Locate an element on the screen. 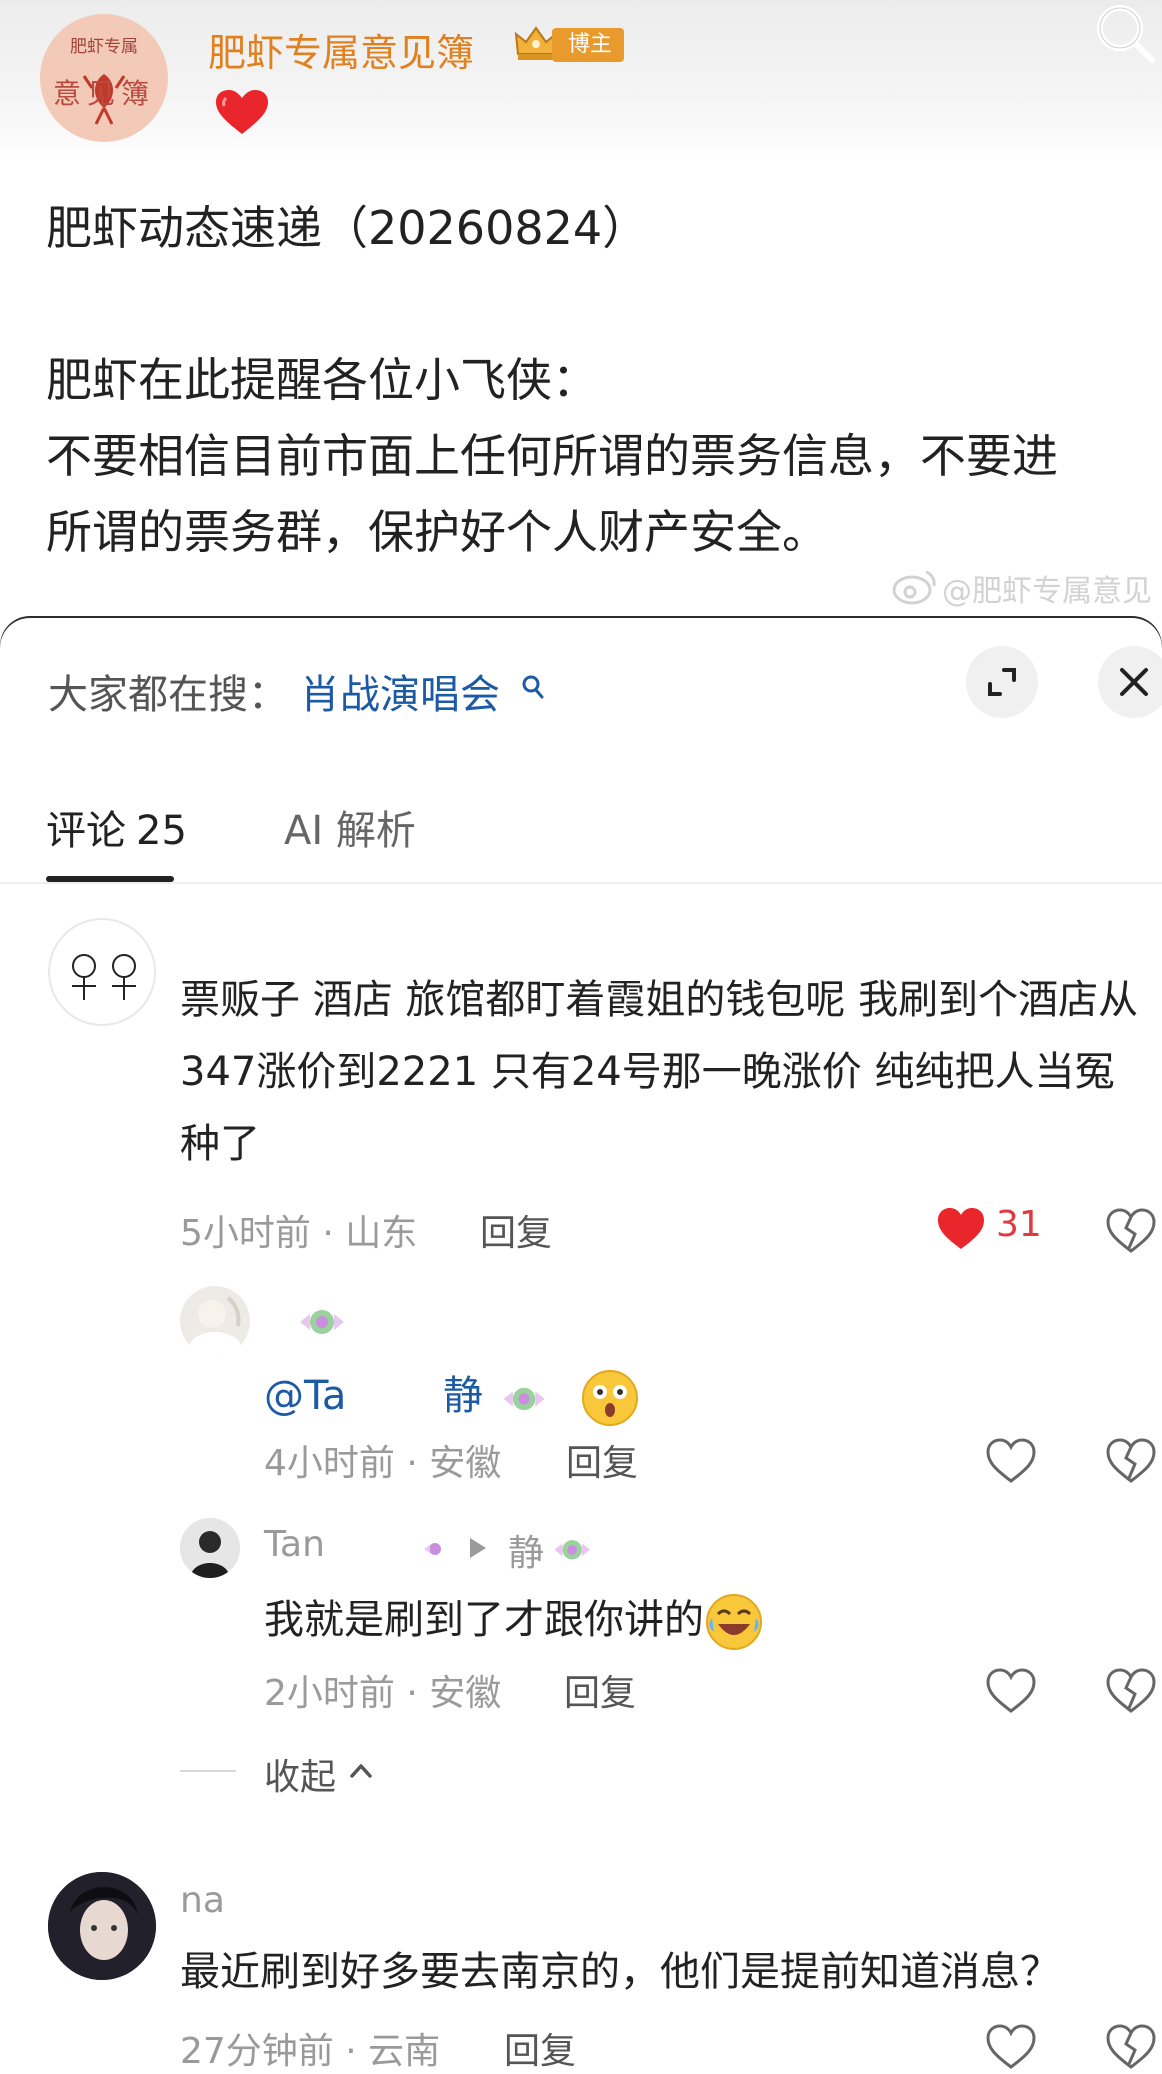 Image resolution: width=1162 pixels, height=2074 pixels. blogger-avatar: 肥虾专属 意见簿 is located at coordinates (104, 78).